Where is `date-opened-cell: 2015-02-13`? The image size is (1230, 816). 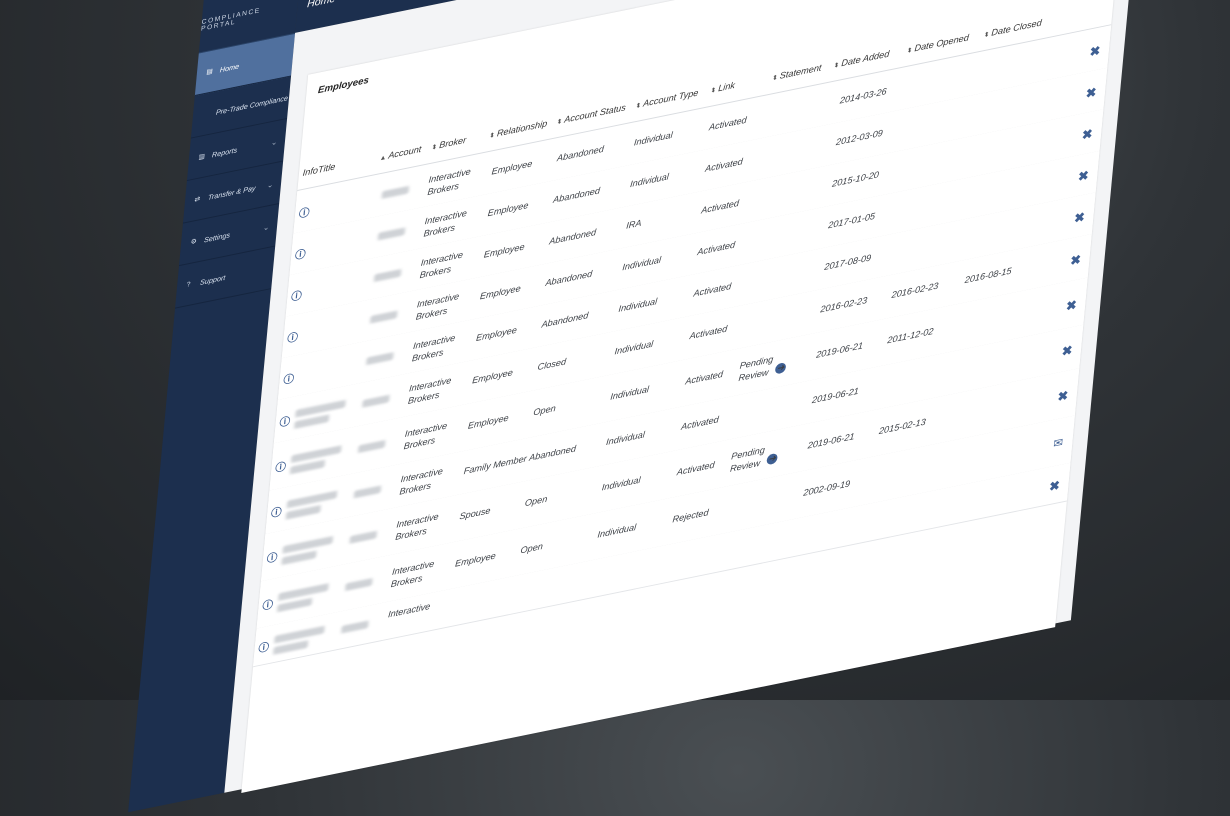
date-opened-cell: 2015-02-13 is located at coordinates (902, 427).